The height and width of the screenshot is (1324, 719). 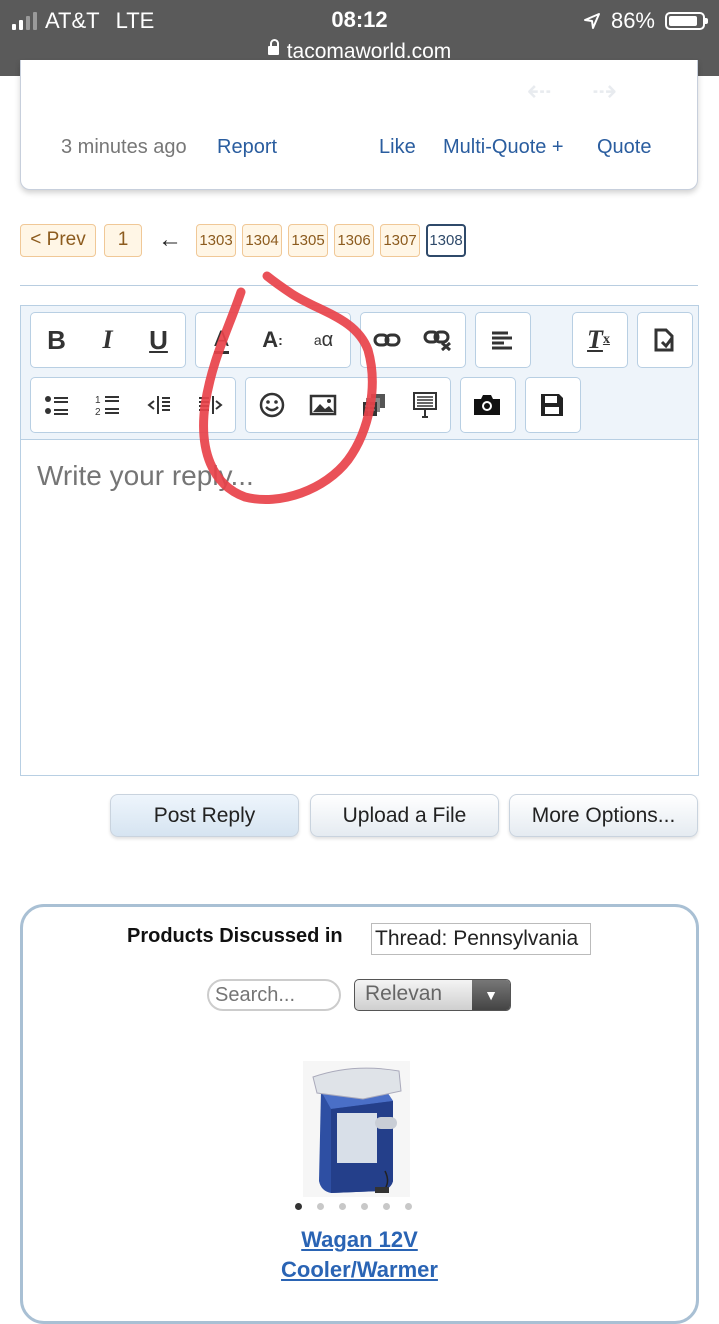 What do you see at coordinates (216, 240) in the screenshot?
I see `page-1303-button: 1303` at bounding box center [216, 240].